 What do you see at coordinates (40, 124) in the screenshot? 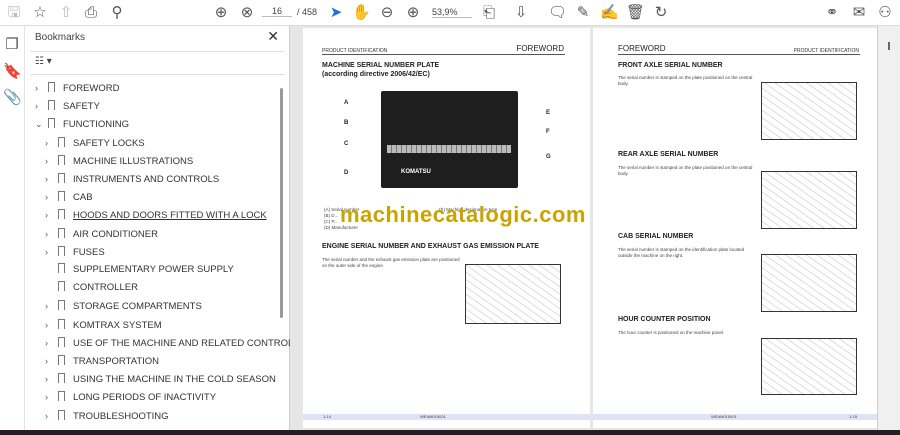
I see `chevron-down-icon: ⌄` at bounding box center [40, 124].